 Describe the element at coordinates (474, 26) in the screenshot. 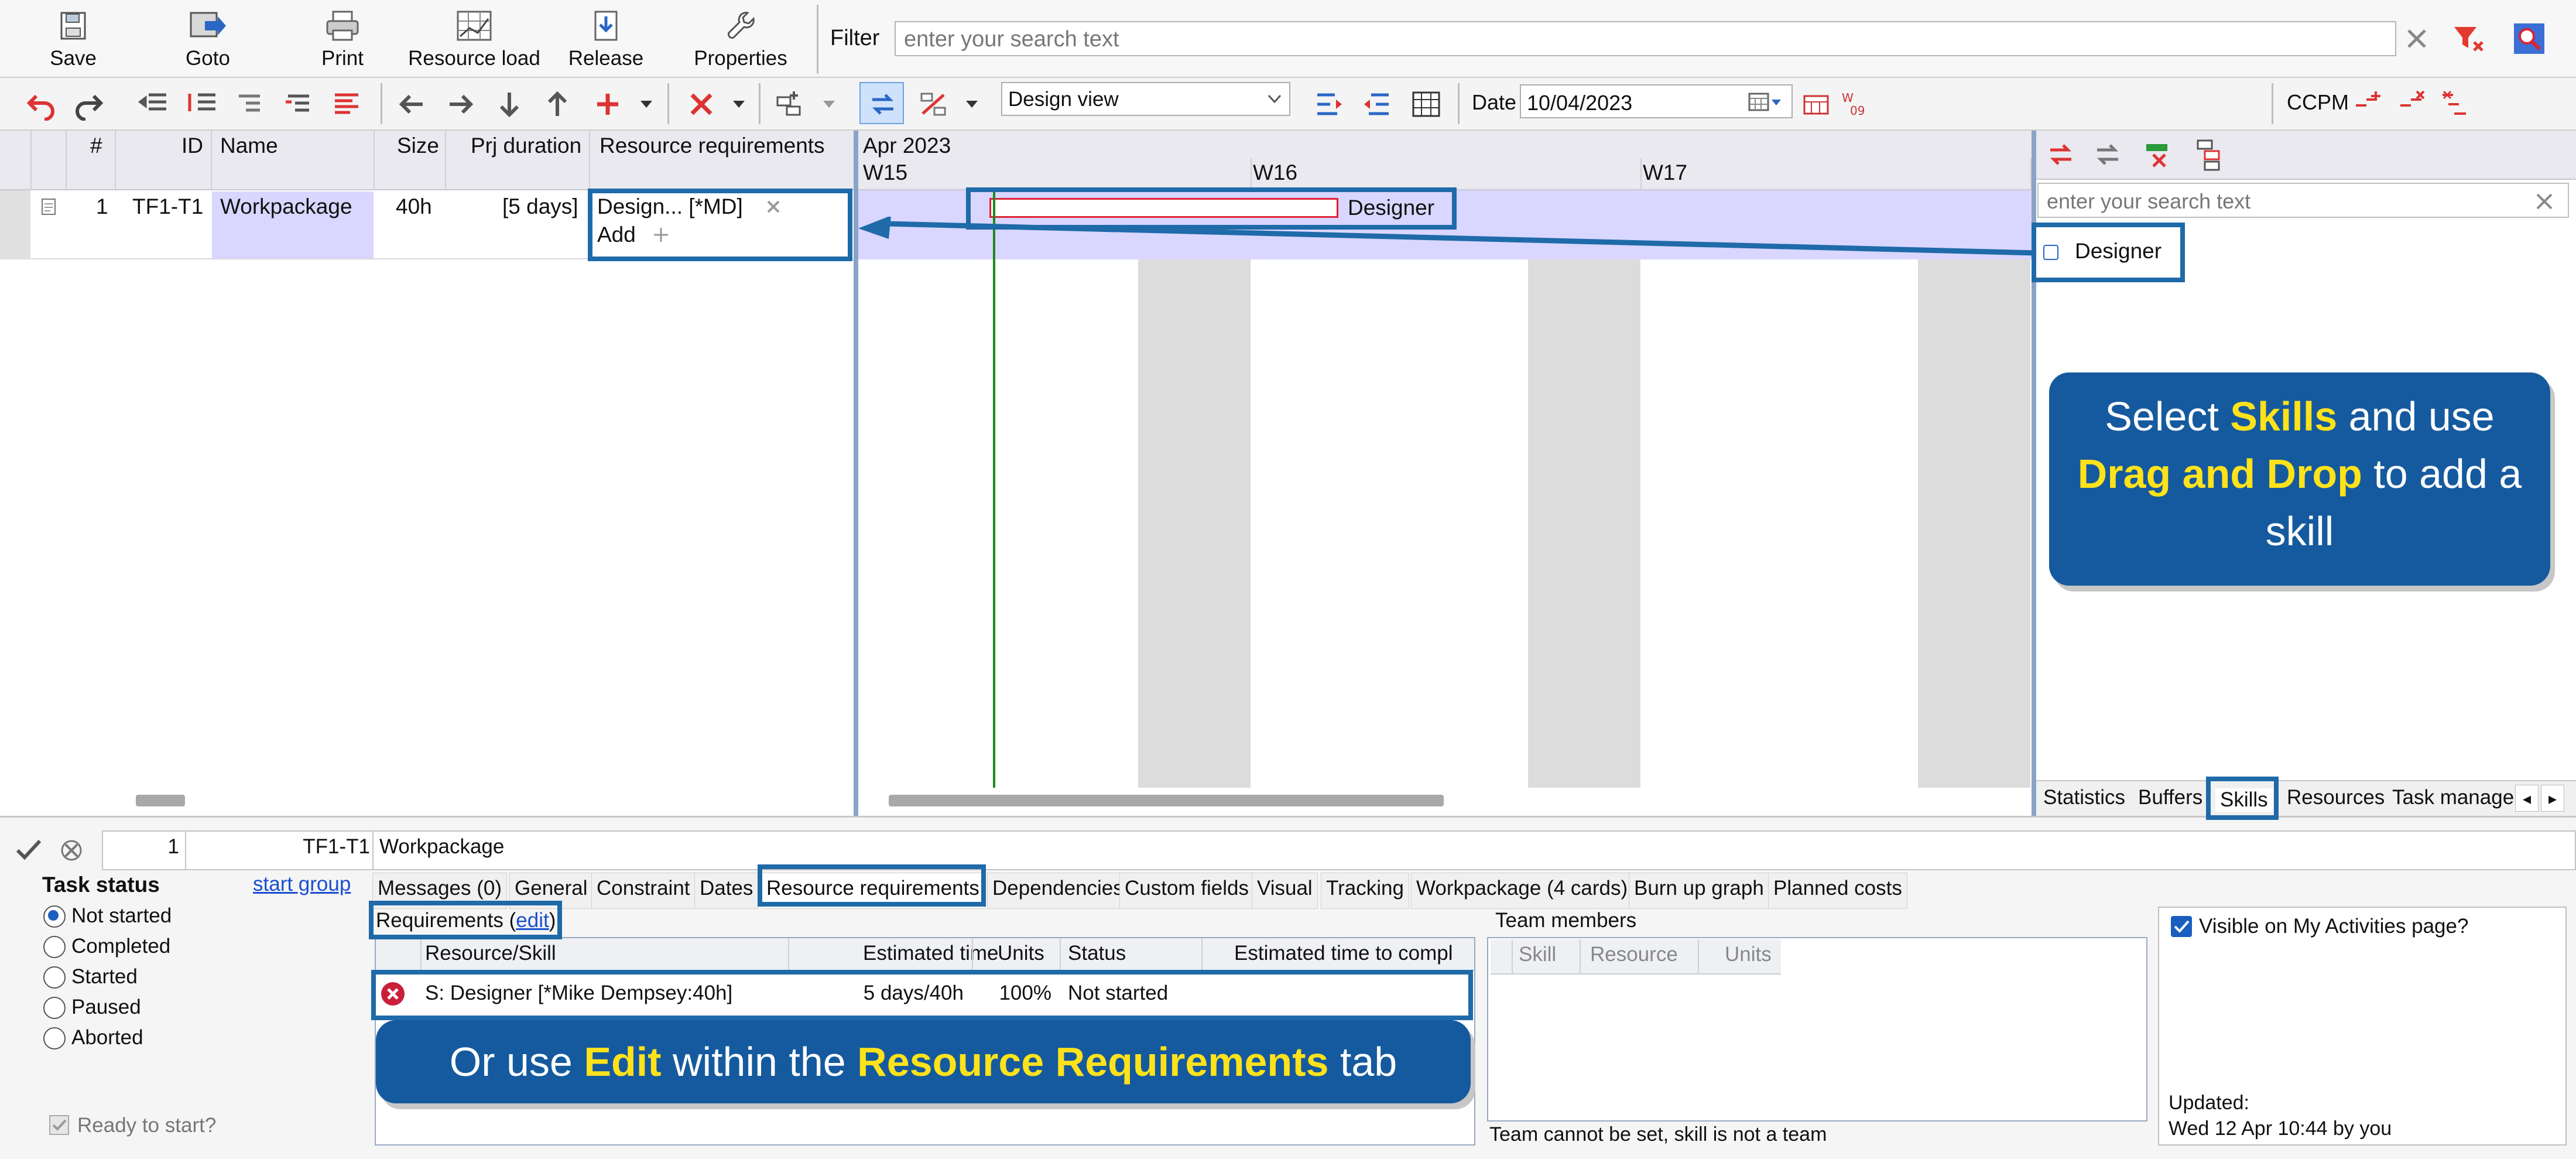

I see `resource-load-icon` at that location.